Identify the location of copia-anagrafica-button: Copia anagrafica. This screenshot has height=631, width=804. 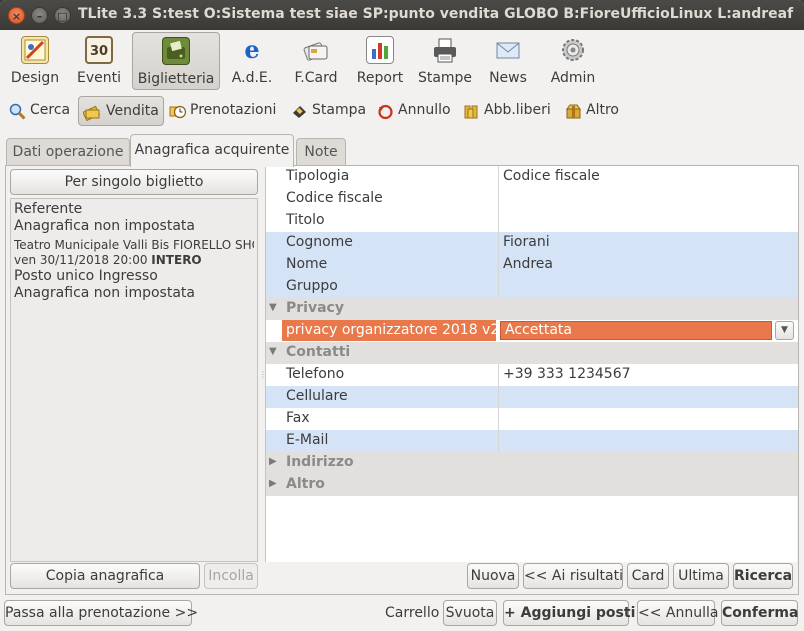
(105, 576).